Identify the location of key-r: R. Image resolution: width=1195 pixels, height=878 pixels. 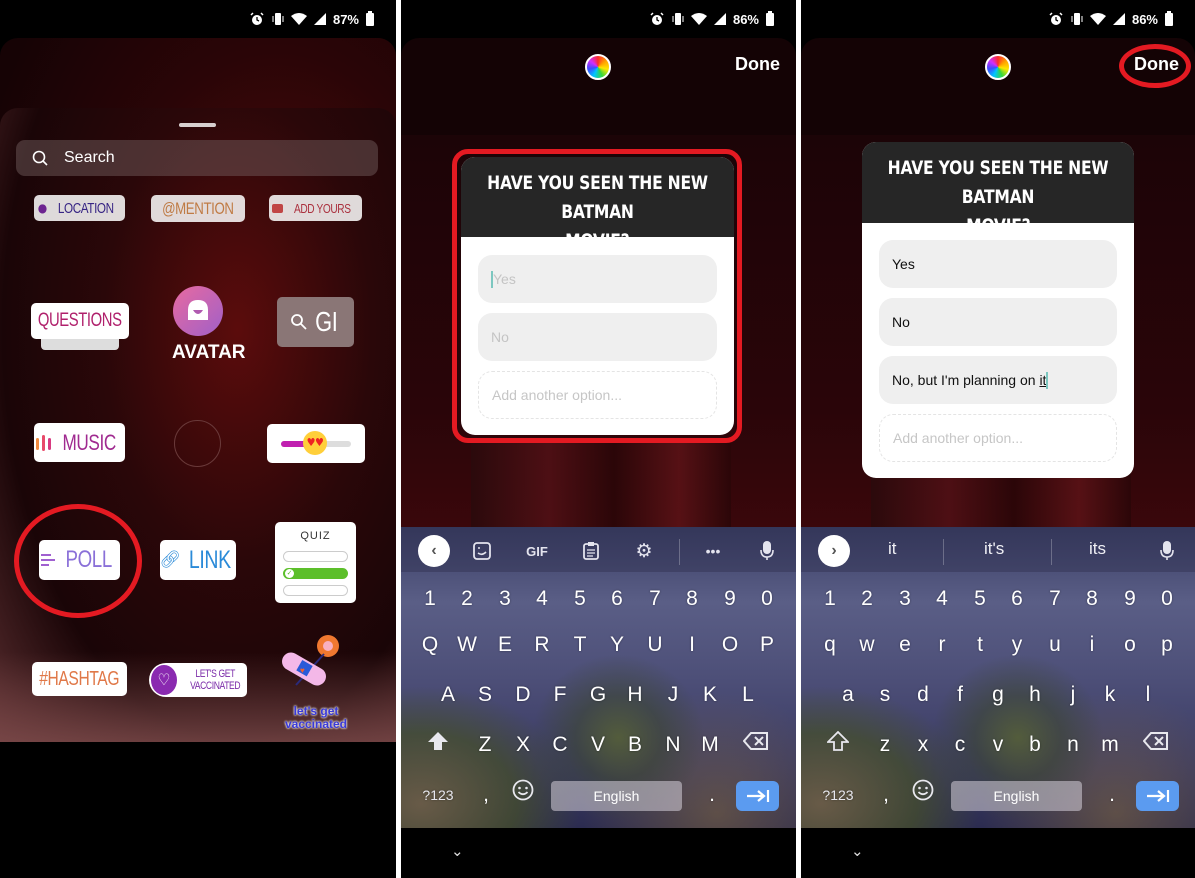
(542, 645).